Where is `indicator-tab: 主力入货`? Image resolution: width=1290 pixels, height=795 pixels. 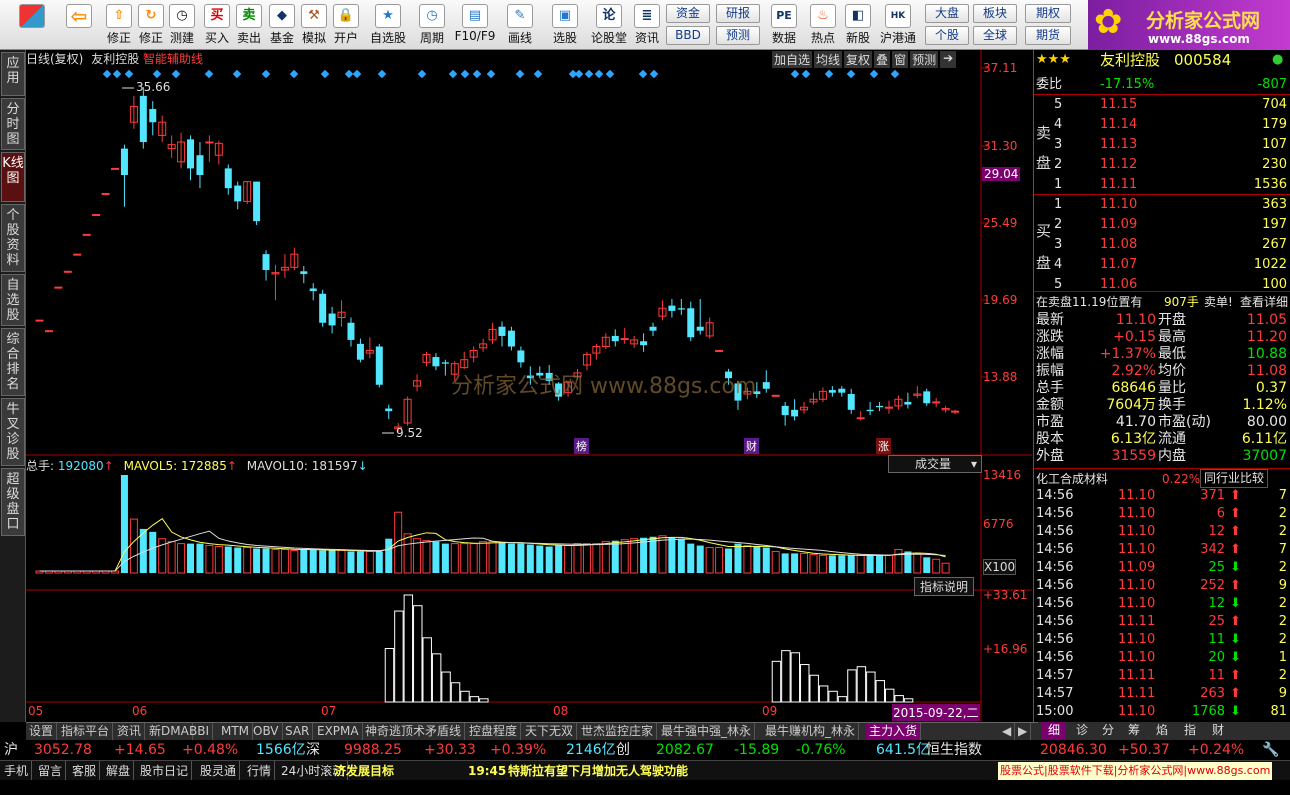
indicator-tab: 主力入货 is located at coordinates (894, 731).